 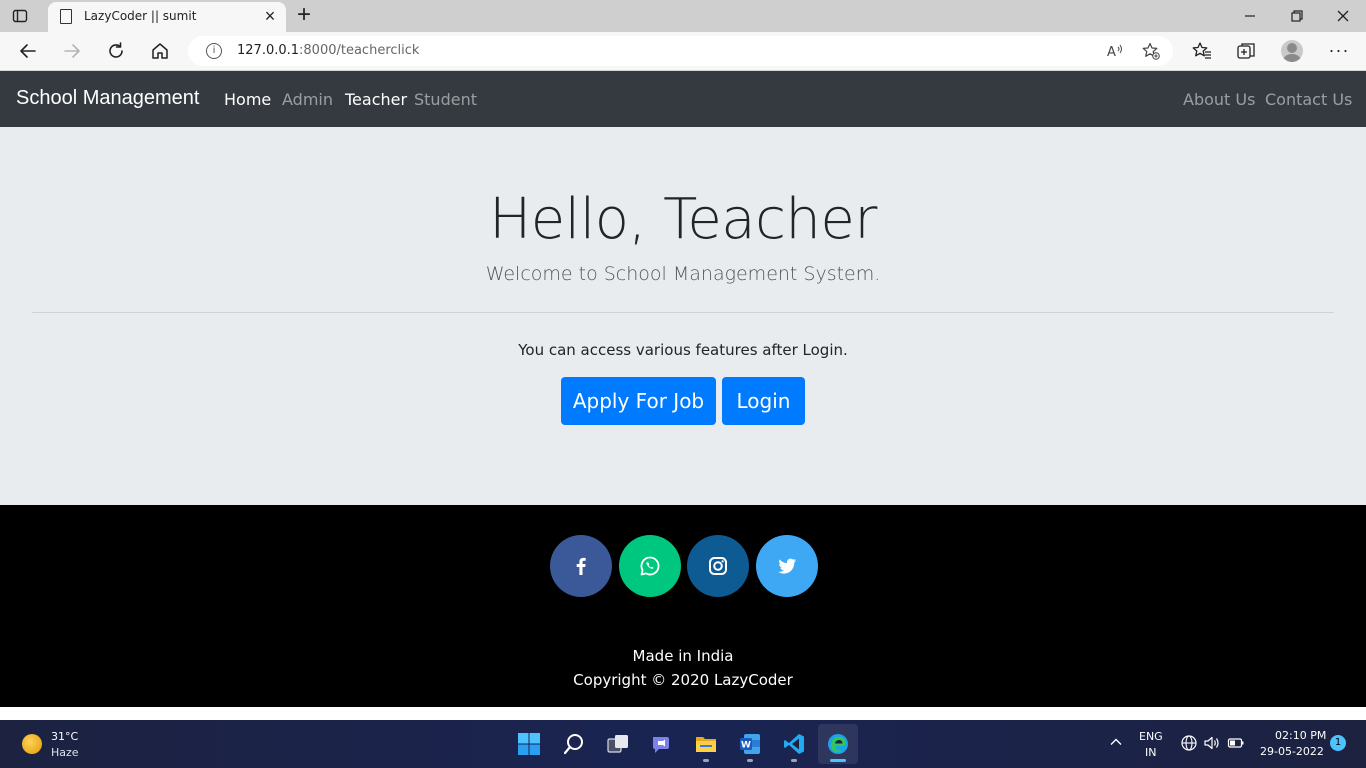 I want to click on taskbar-search, so click(x=574, y=744).